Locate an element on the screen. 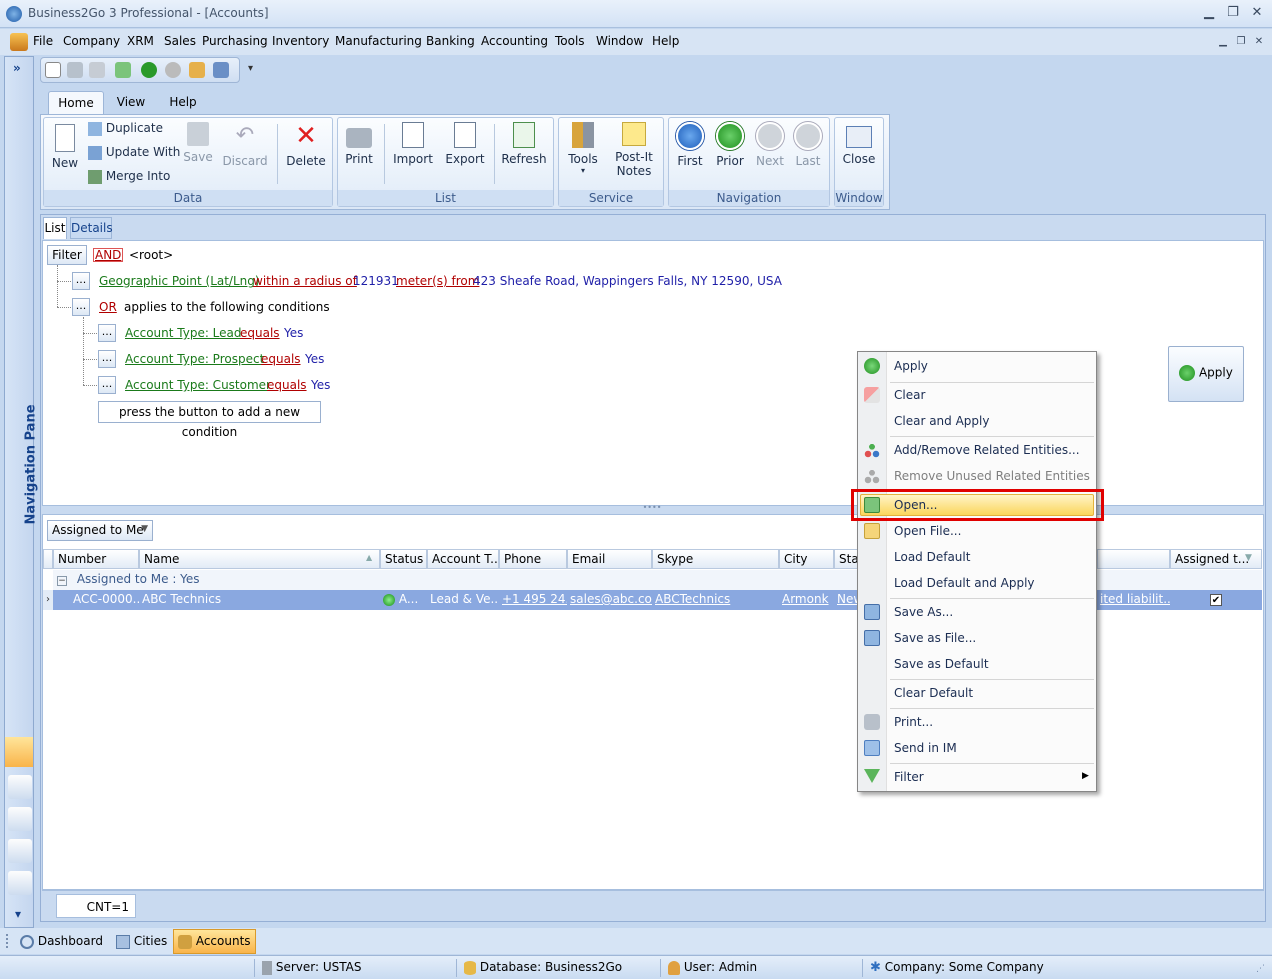 The width and height of the screenshot is (1272, 979). menu-file: File is located at coordinates (43, 41).